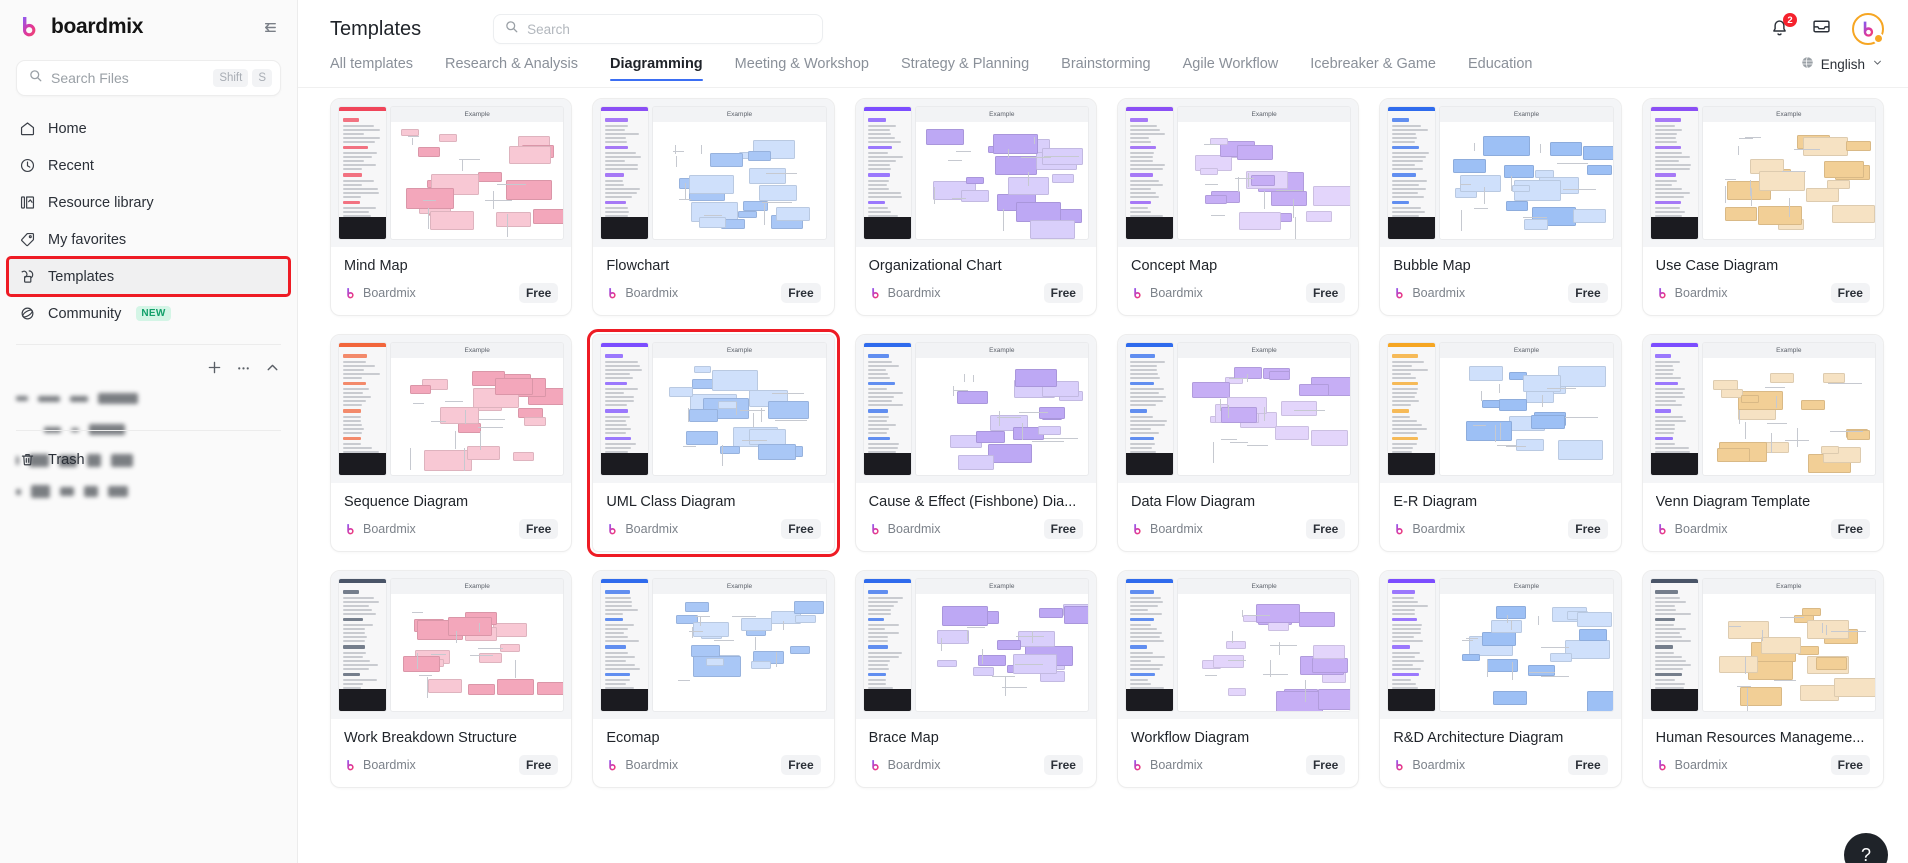 This screenshot has height=863, width=1908. I want to click on template-card: Example Mind Map Boardmix Free, so click(451, 207).